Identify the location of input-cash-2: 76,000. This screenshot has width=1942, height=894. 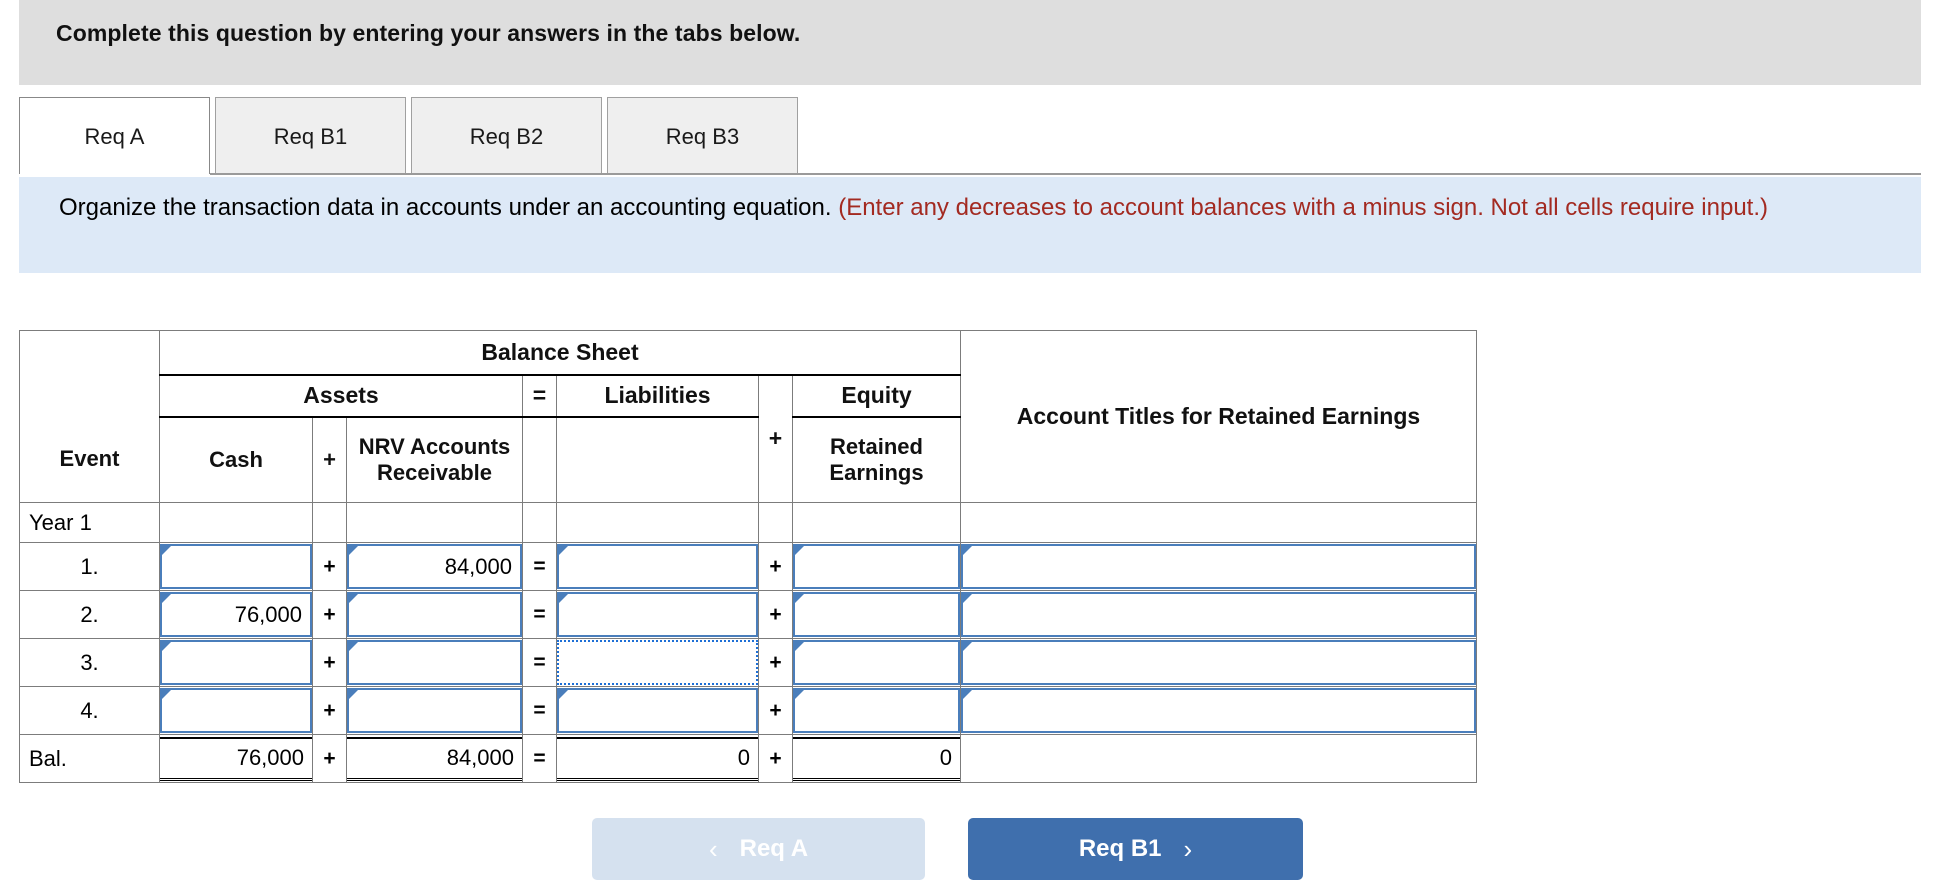
(236, 614).